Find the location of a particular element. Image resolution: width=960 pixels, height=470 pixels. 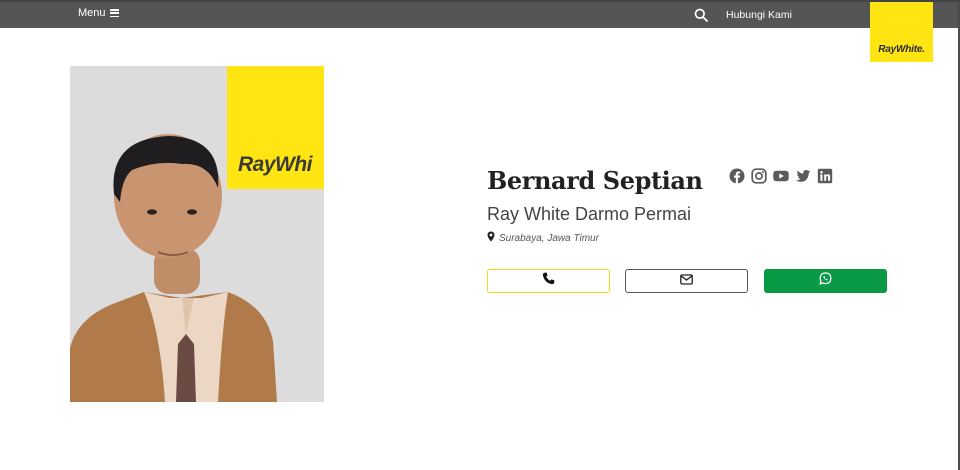

menu-label: Menu is located at coordinates (92, 13).